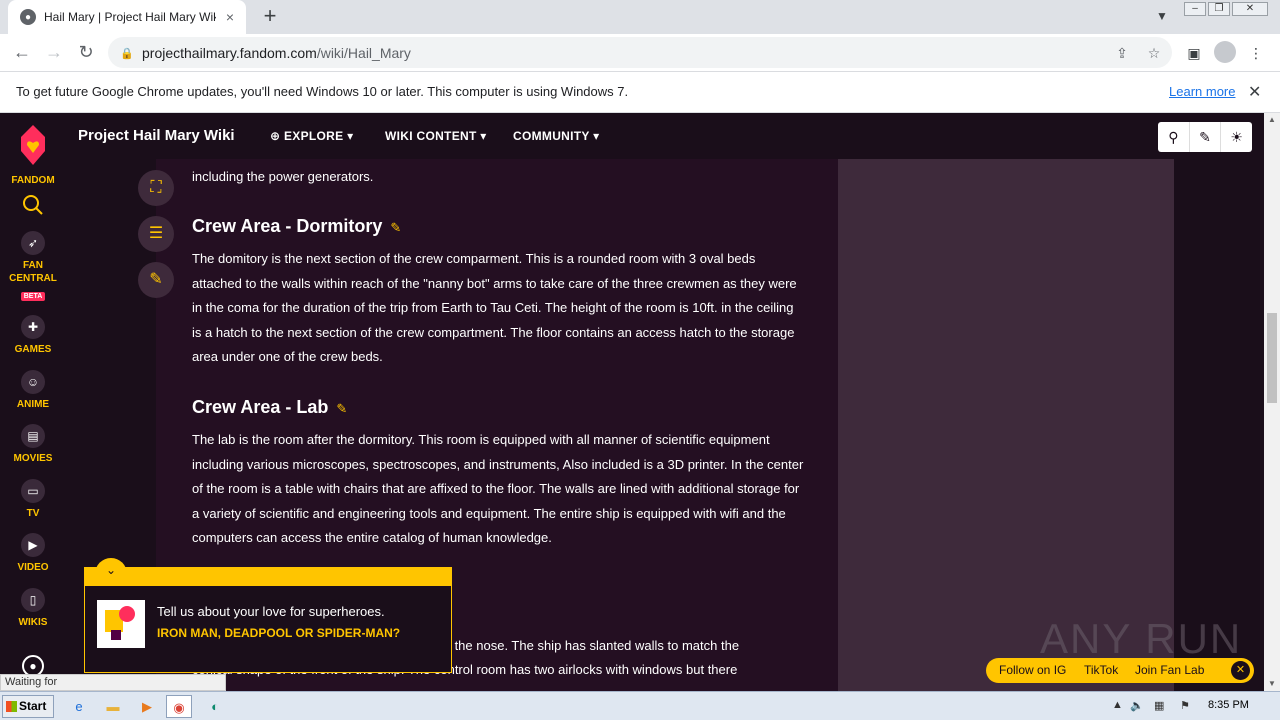 This screenshot has width=1280, height=720. What do you see at coordinates (147, 706) in the screenshot?
I see `media-player-icon: ▶` at bounding box center [147, 706].